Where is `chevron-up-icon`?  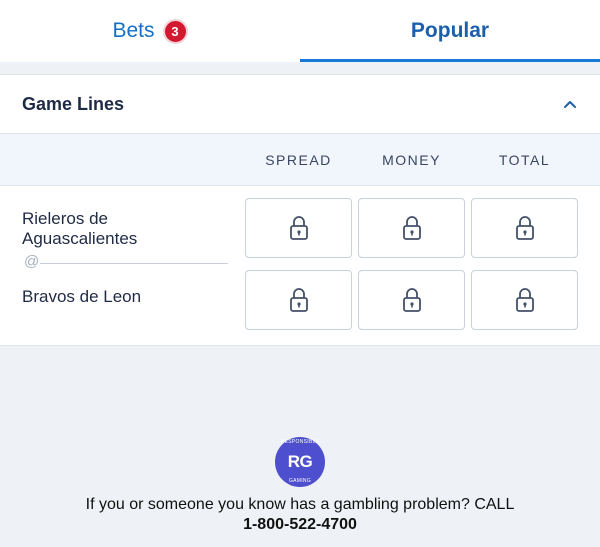
chevron-up-icon is located at coordinates (570, 104).